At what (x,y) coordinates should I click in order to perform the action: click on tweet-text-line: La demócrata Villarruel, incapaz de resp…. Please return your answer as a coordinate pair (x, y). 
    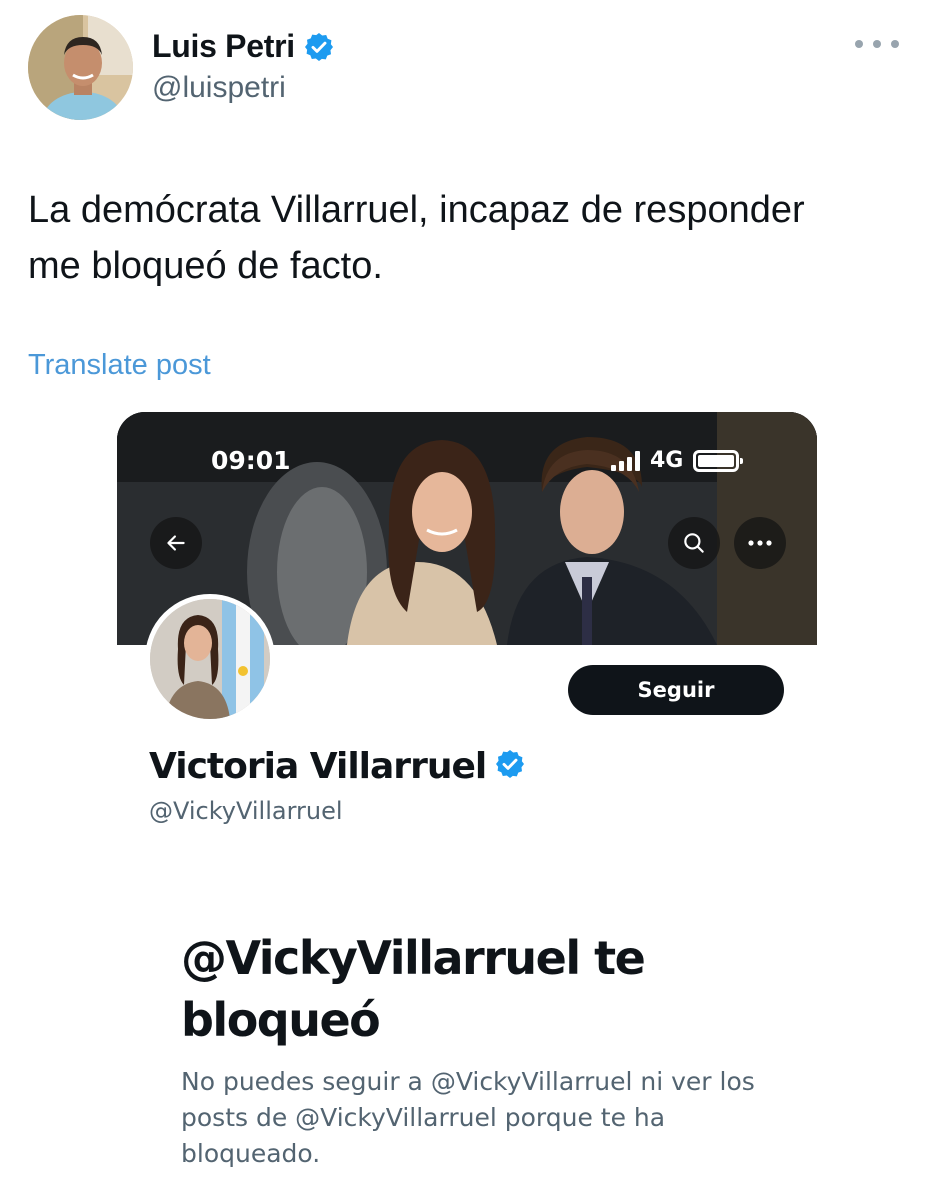
    Looking at the image, I should click on (416, 210).